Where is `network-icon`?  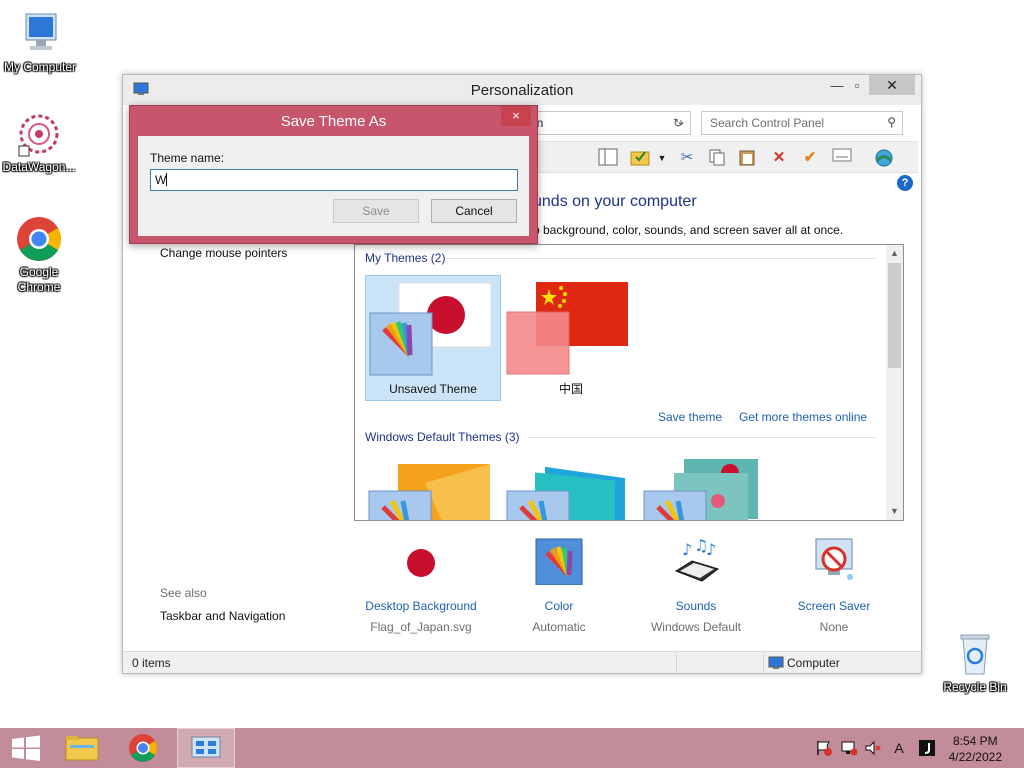 network-icon is located at coordinates (849, 748).